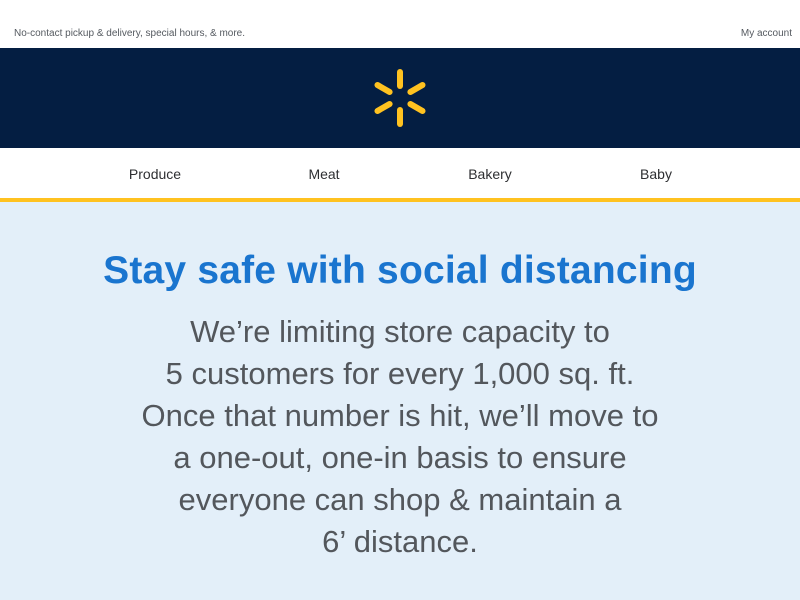 The height and width of the screenshot is (600, 800). What do you see at coordinates (766, 33) in the screenshot?
I see `my-account-link: My account` at bounding box center [766, 33].